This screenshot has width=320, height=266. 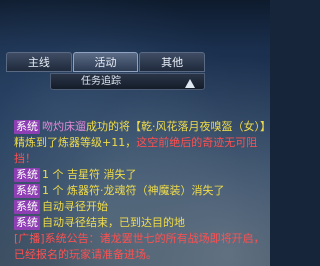 What do you see at coordinates (140, 175) in the screenshot?
I see `chat-line: 系统 1 个 吉星符 消失了` at bounding box center [140, 175].